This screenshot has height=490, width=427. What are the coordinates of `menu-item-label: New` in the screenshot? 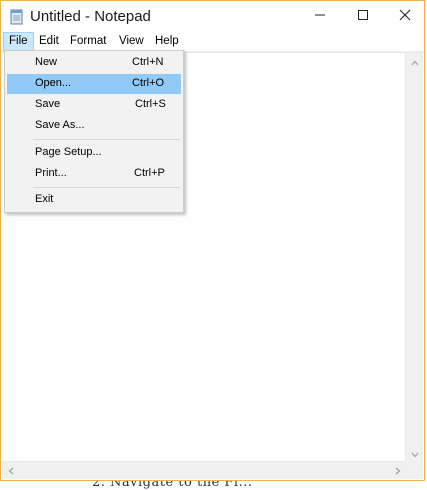 It's located at (46, 62).